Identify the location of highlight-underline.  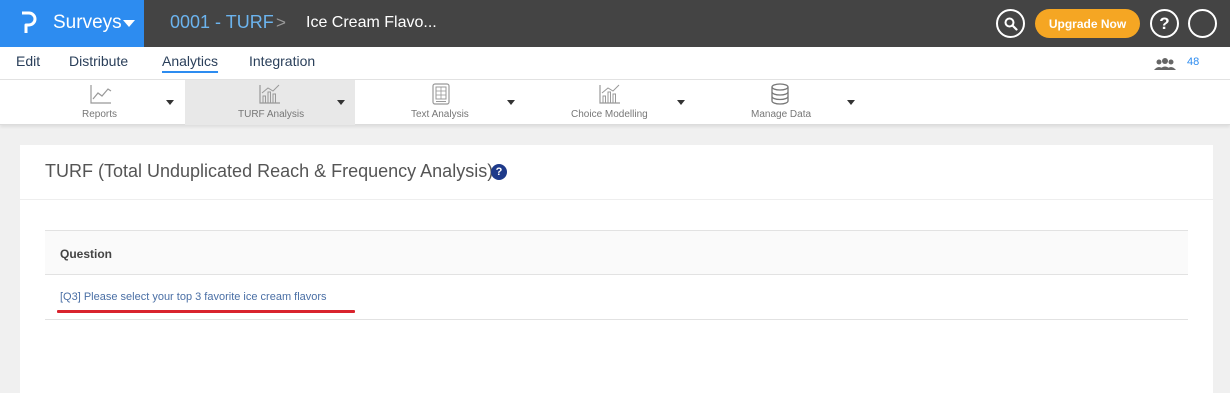
(206, 311).